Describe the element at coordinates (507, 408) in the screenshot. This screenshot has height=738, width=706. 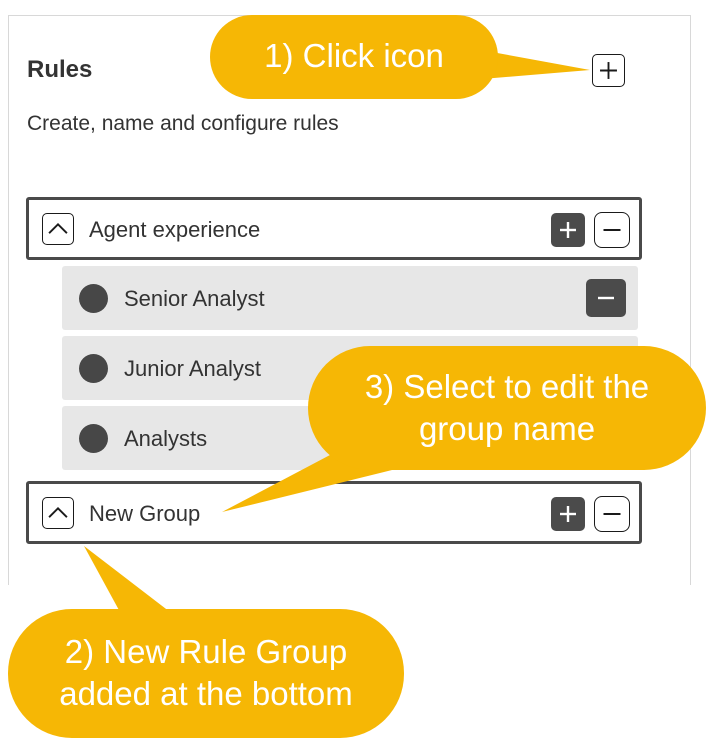
I see `callout-select-edit-group-name: 3) Select to edit the group name` at that location.